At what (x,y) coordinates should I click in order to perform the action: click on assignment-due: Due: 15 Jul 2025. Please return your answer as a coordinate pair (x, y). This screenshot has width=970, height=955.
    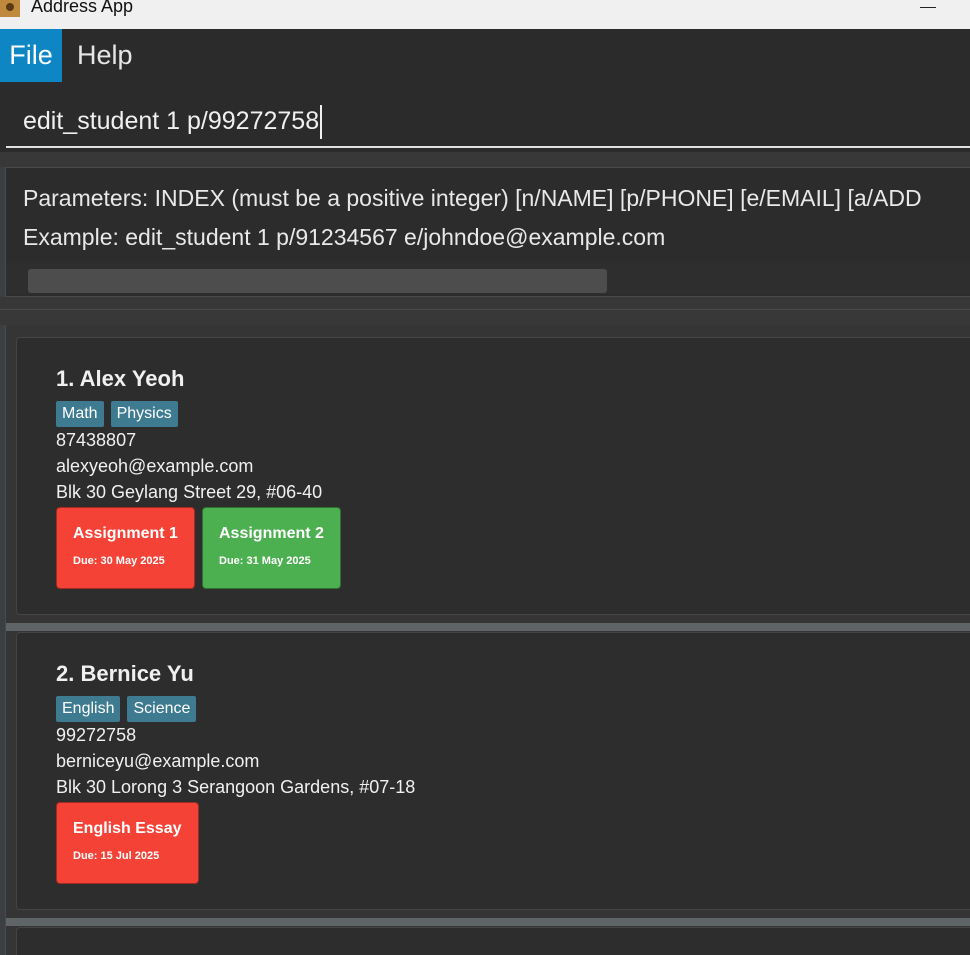
    Looking at the image, I should click on (116, 856).